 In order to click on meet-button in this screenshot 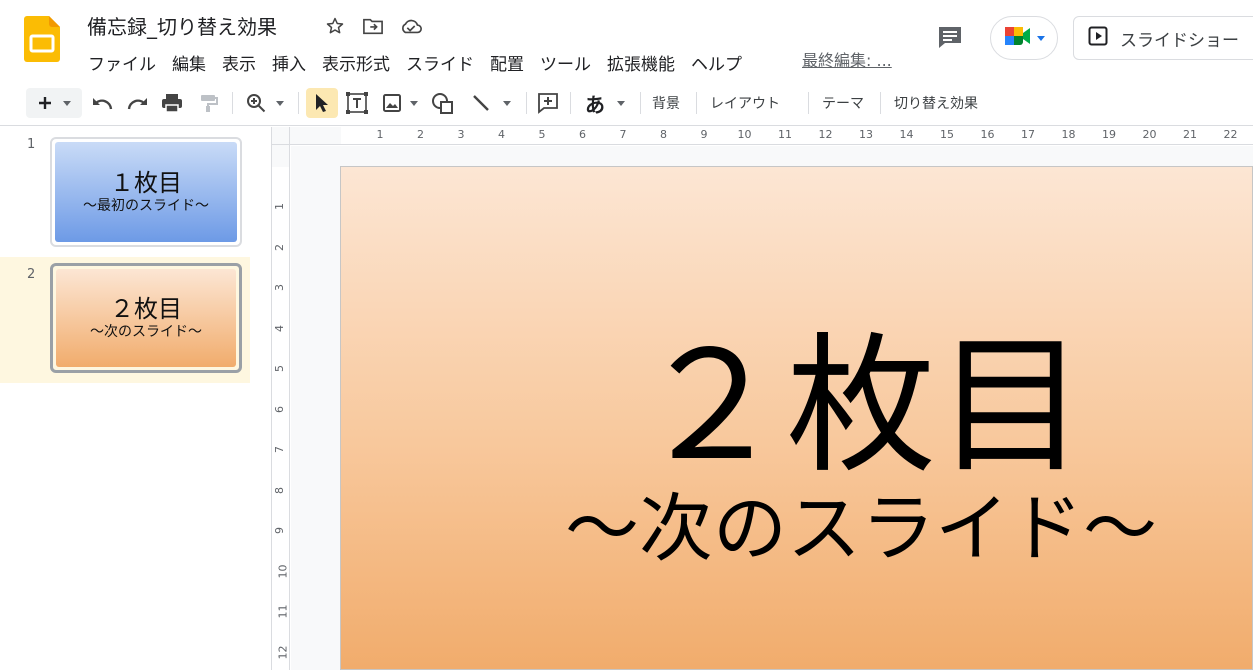, I will do `click(1024, 38)`.